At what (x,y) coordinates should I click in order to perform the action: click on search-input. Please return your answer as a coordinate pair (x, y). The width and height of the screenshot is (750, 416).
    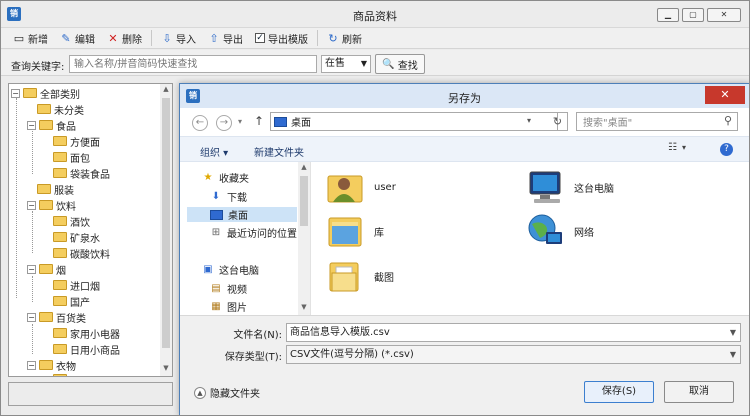
    Looking at the image, I should click on (193, 64).